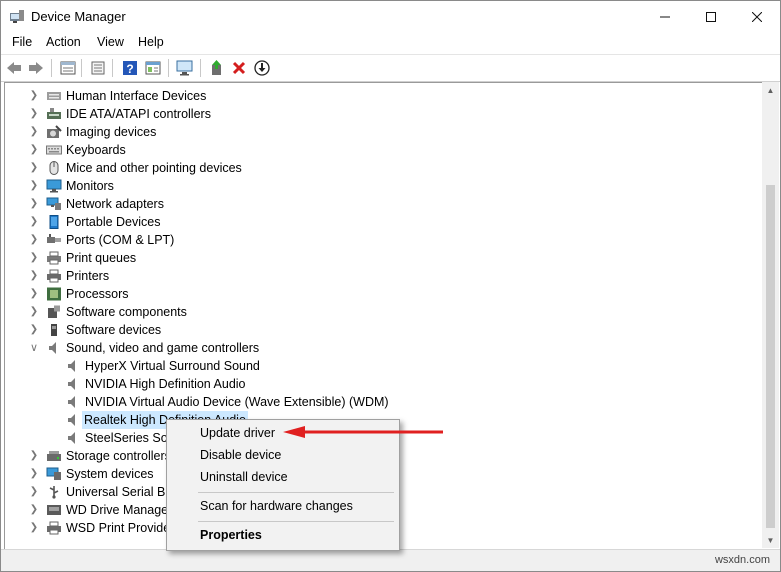 Image resolution: width=781 pixels, height=572 pixels. Describe the element at coordinates (262, 68) in the screenshot. I see `enable-device-button` at that location.